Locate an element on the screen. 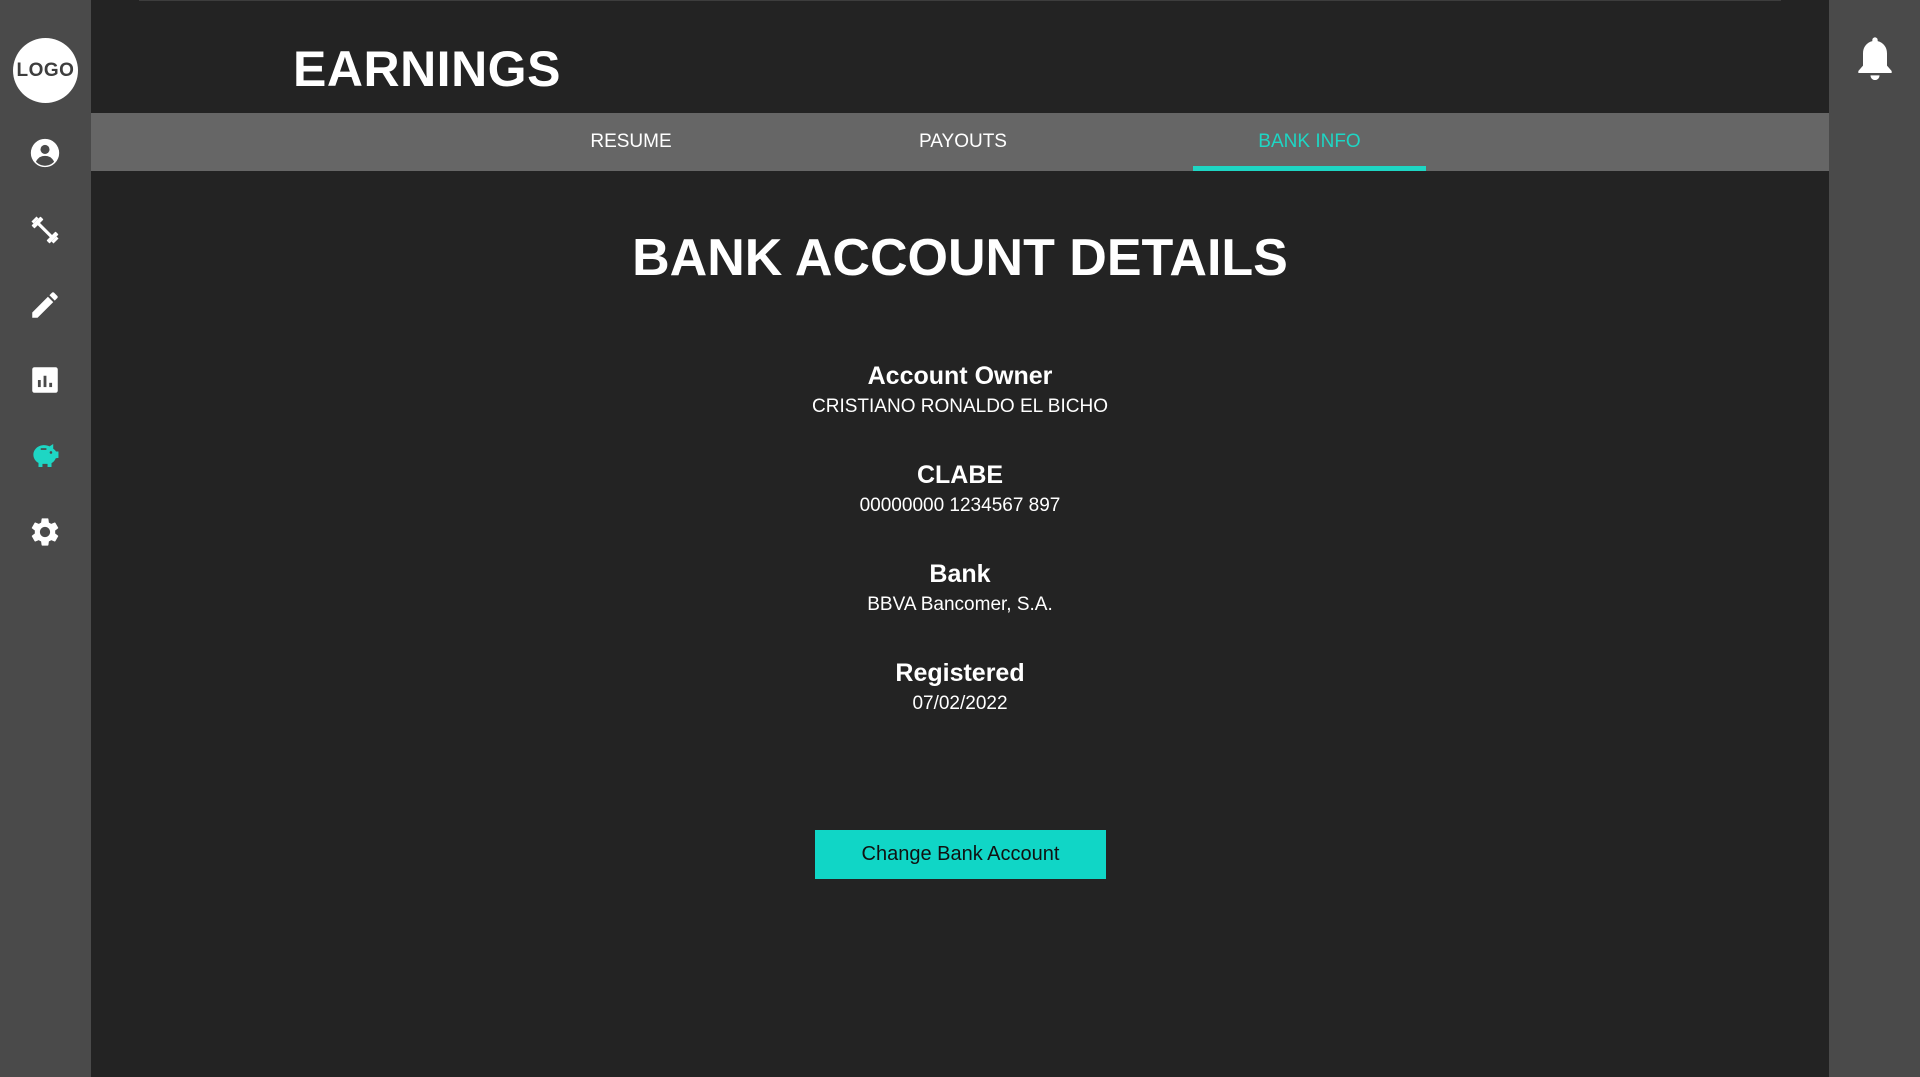 This screenshot has height=1077, width=1920. logo: LOGO is located at coordinates (45, 70).